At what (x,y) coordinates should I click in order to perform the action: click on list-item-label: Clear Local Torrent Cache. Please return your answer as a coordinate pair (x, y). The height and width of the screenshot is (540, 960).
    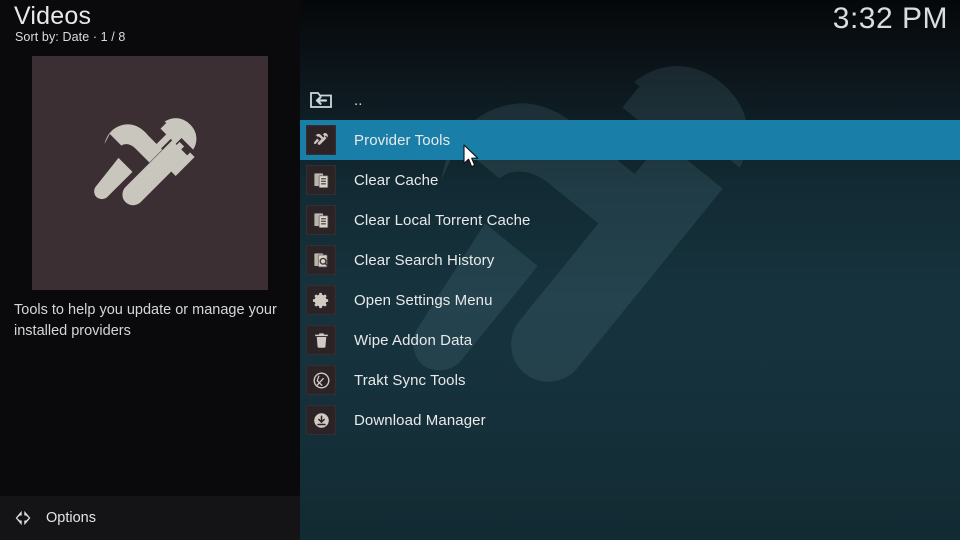
    Looking at the image, I should click on (442, 220).